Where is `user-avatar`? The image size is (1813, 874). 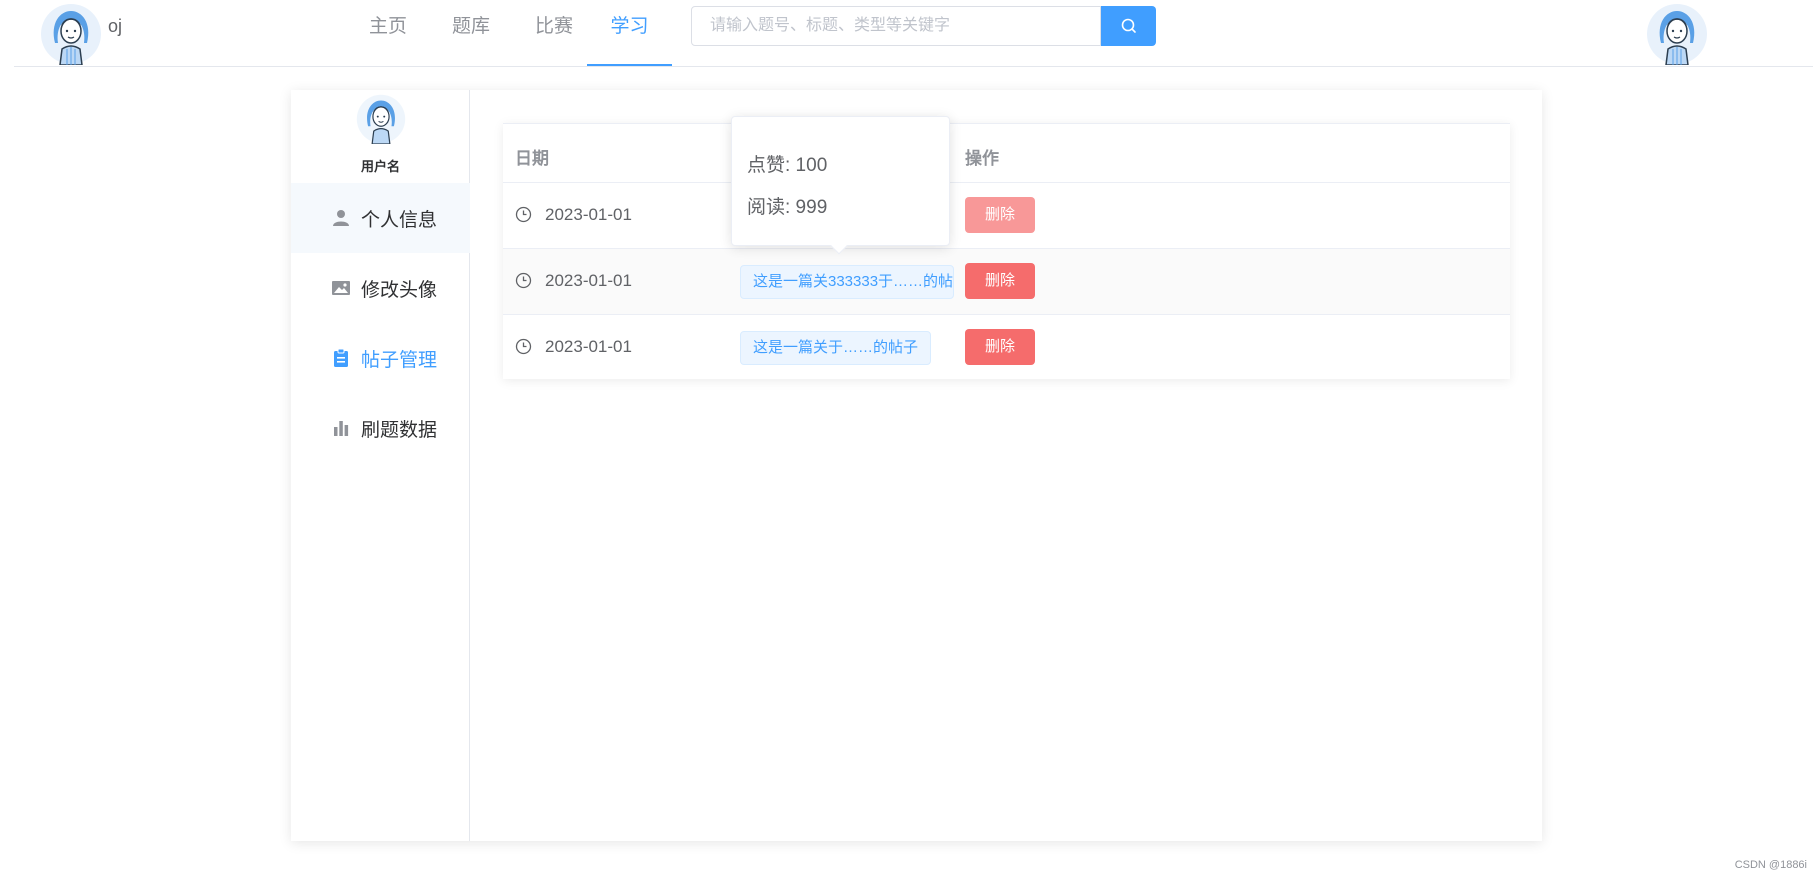 user-avatar is located at coordinates (1677, 34).